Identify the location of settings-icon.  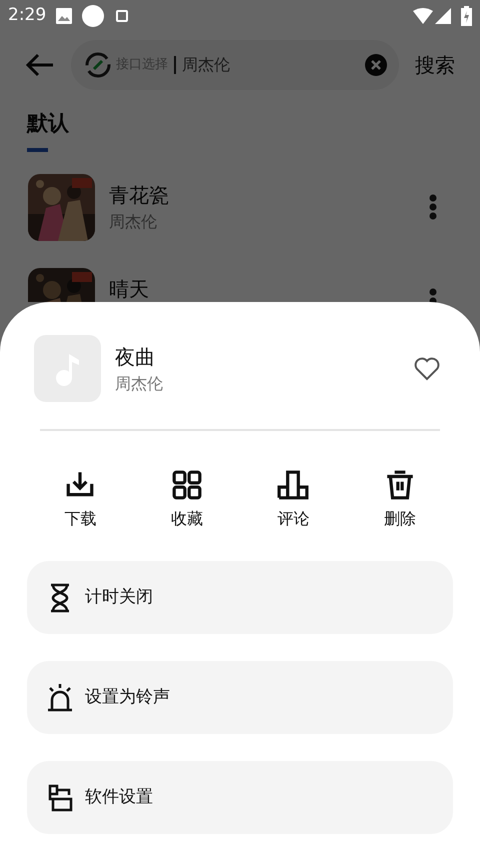
(60, 797).